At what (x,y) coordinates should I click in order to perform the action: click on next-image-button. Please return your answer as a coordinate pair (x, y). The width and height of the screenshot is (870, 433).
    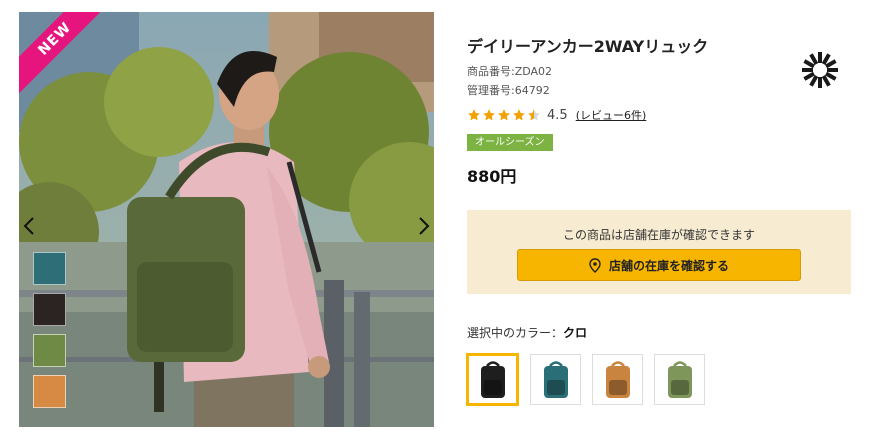
    Looking at the image, I should click on (423, 226).